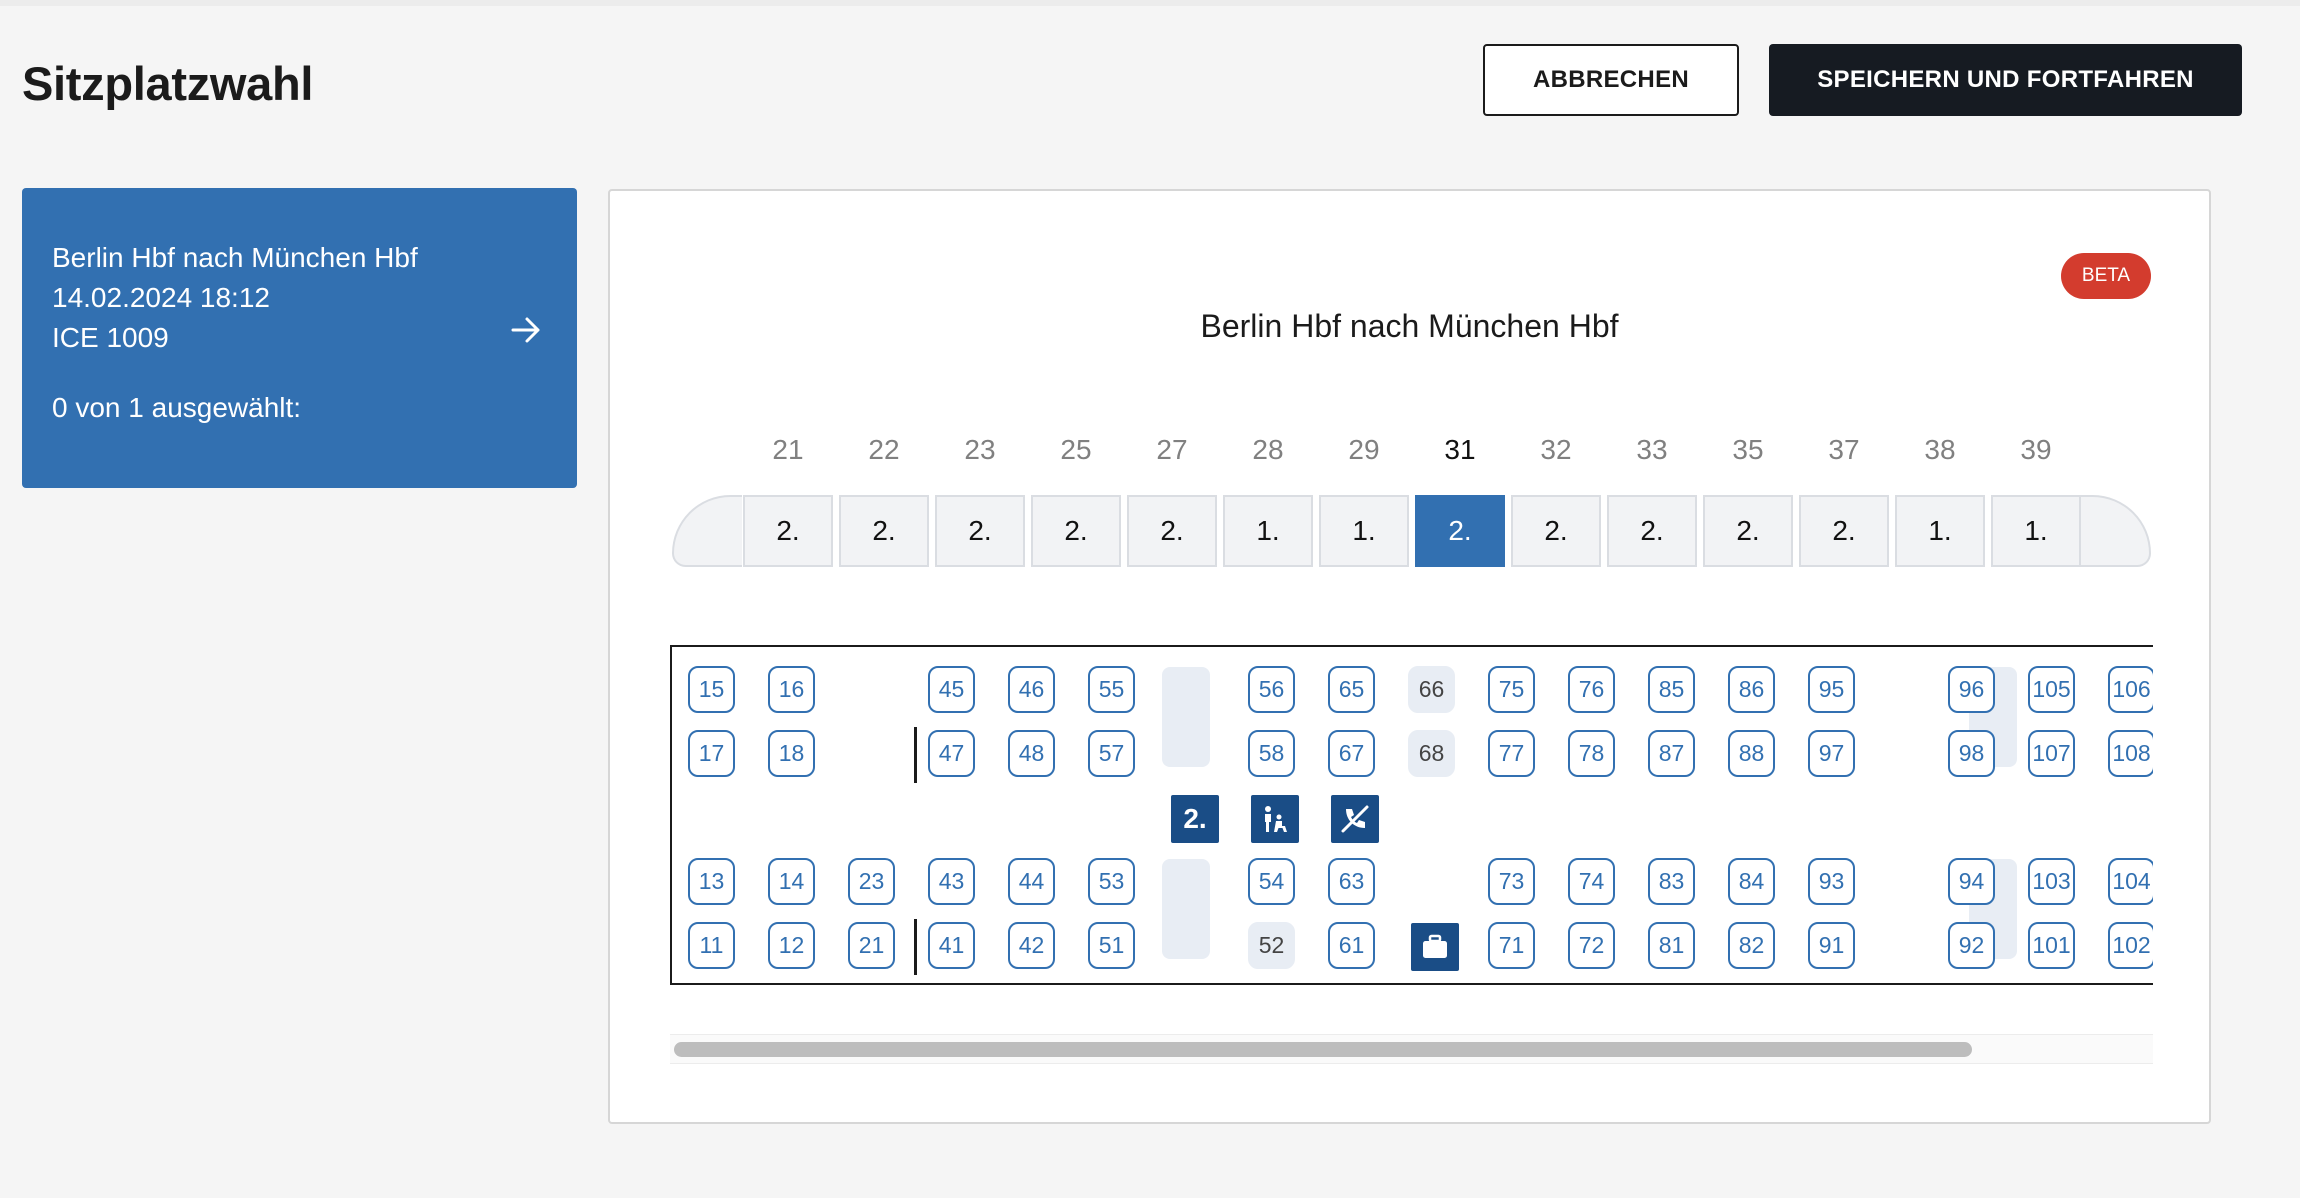 The height and width of the screenshot is (1198, 2300). I want to click on seat-108: 108, so click(2130, 753).